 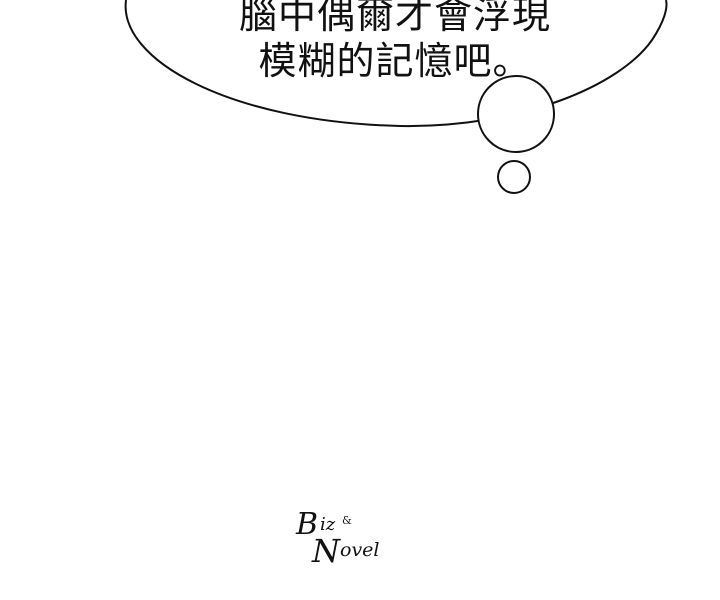 I want to click on thought-bubble-circle-large, so click(x=516, y=114).